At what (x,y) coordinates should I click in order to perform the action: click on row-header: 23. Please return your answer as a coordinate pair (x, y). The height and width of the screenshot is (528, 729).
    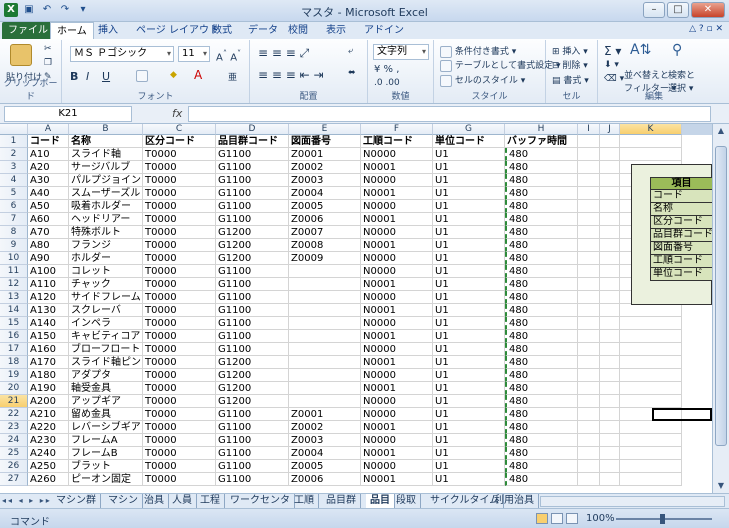
    Looking at the image, I should click on (14, 427).